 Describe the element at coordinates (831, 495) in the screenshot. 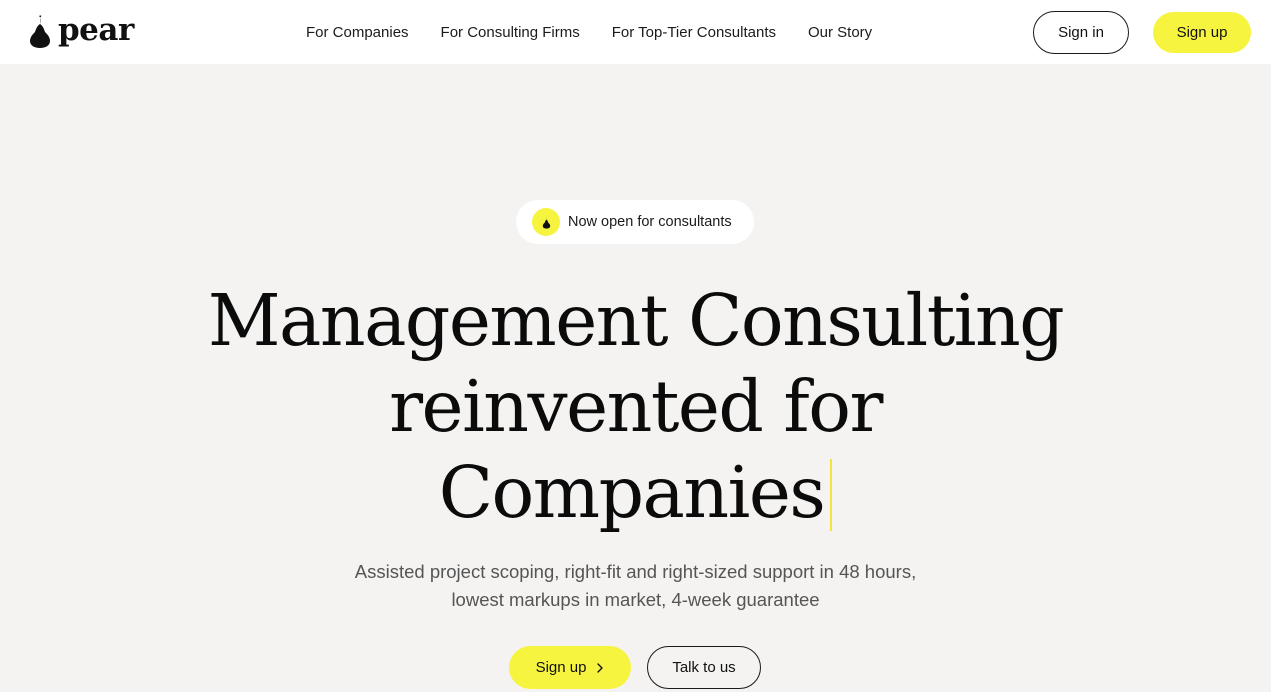

I see `typing-cursor` at that location.